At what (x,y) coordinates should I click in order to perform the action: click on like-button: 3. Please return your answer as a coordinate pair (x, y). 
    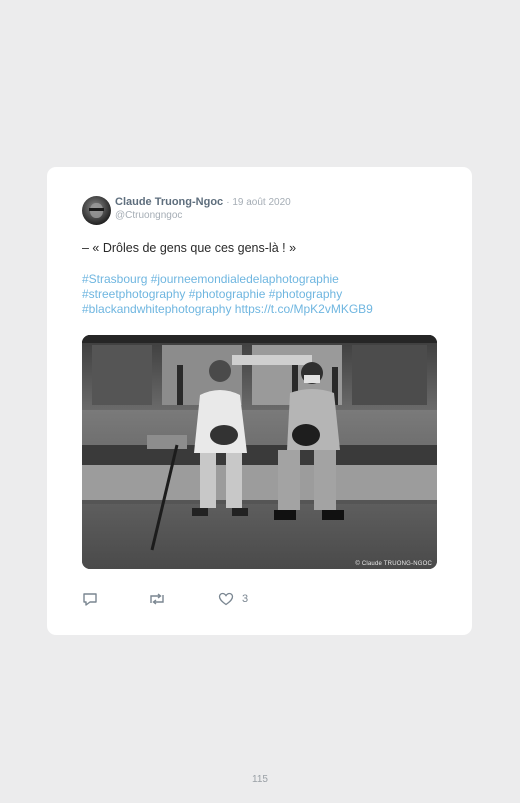
    Looking at the image, I should click on (233, 599).